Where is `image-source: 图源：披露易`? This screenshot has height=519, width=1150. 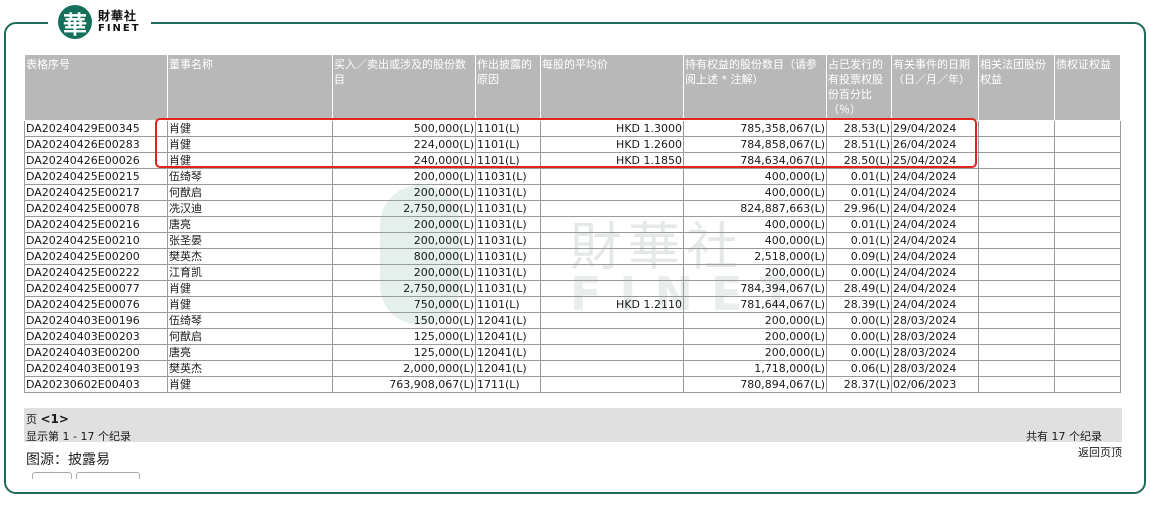 image-source: 图源：披露易 is located at coordinates (68, 460).